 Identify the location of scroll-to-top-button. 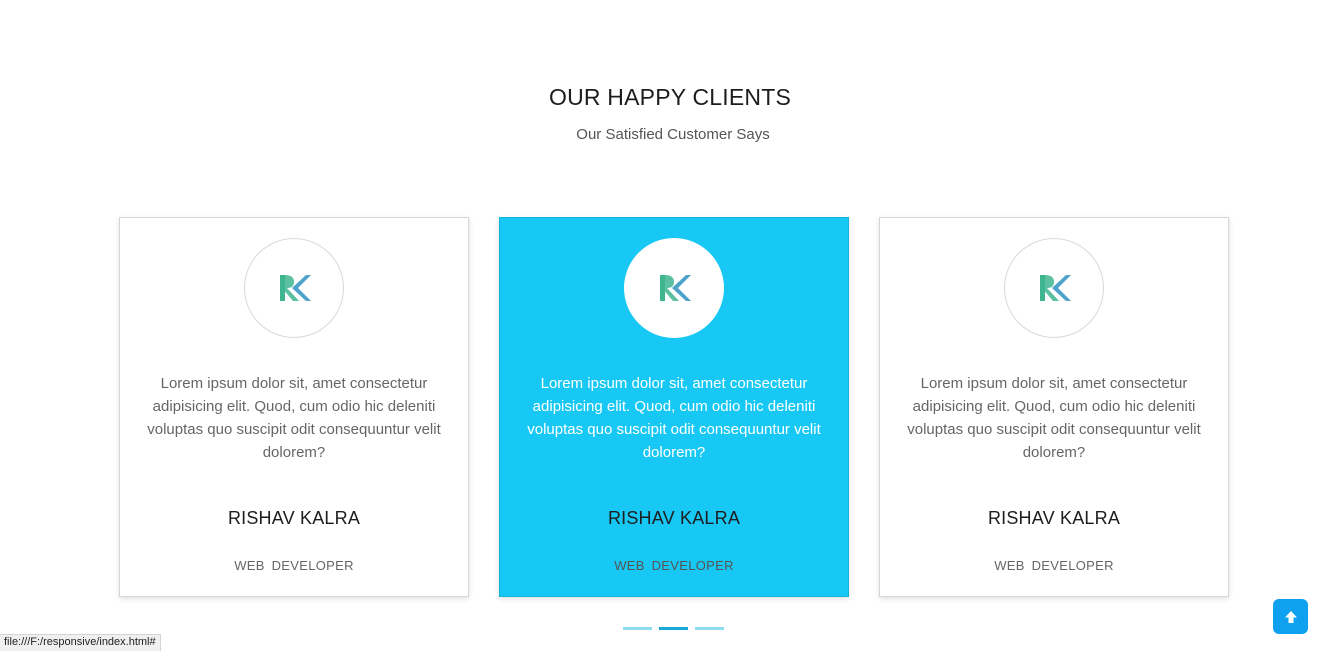
(1290, 616).